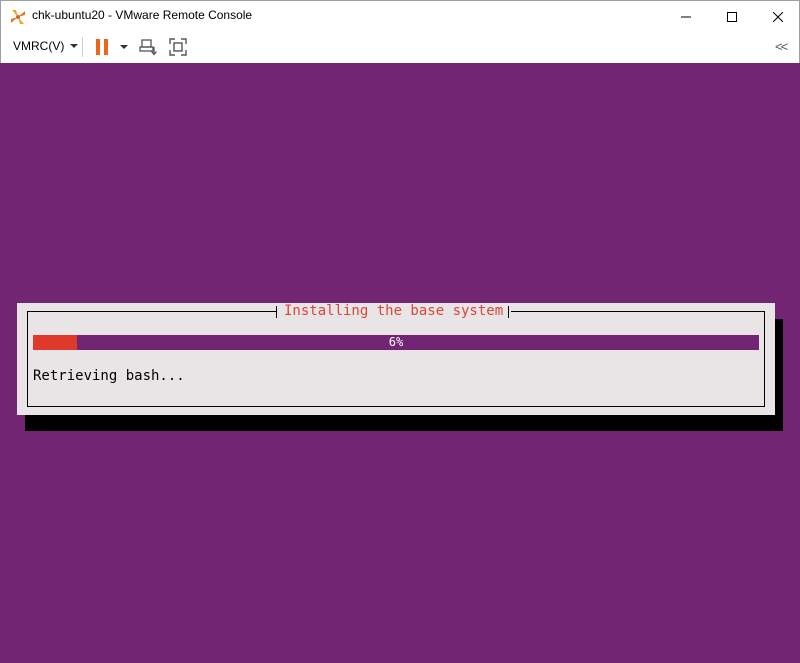  What do you see at coordinates (39, 46) in the screenshot?
I see `vmrc-menu-label: VMRC(V)` at bounding box center [39, 46].